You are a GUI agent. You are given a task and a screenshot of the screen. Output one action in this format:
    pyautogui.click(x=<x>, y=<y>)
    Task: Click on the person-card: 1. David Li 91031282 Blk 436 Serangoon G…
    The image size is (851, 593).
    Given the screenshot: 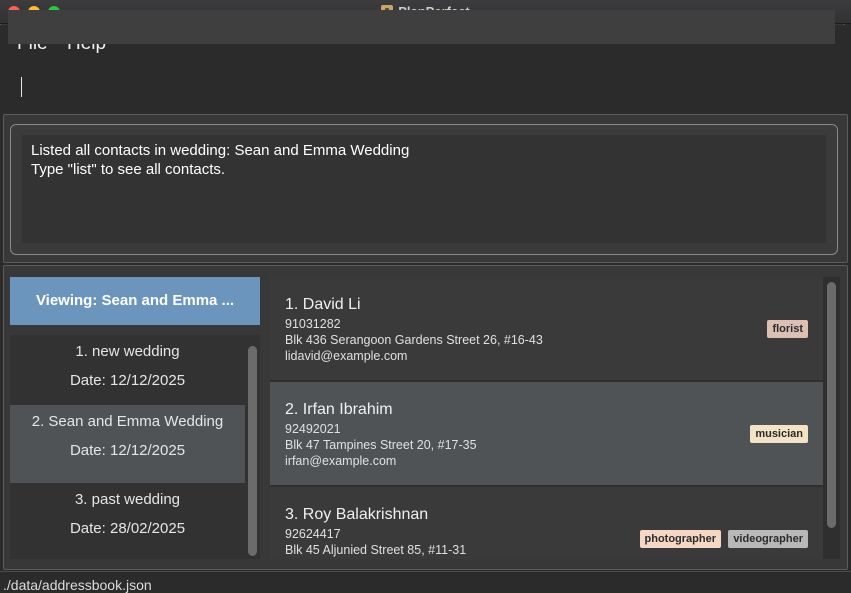 What is the action you would take?
    pyautogui.click(x=546, y=328)
    